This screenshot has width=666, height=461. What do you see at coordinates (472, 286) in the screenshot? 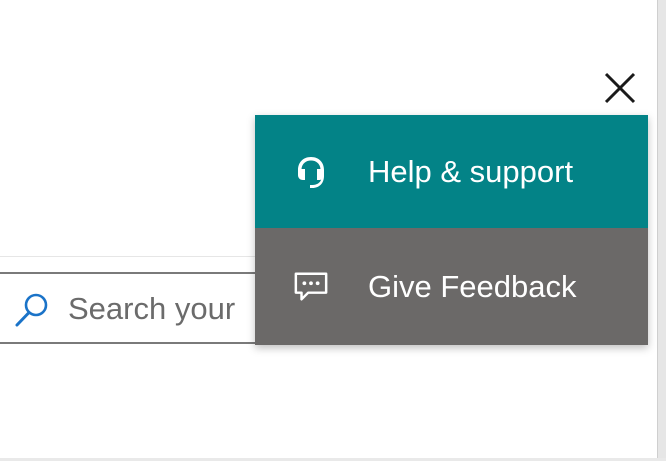
I see `menu-item-label: Give Feedback` at bounding box center [472, 286].